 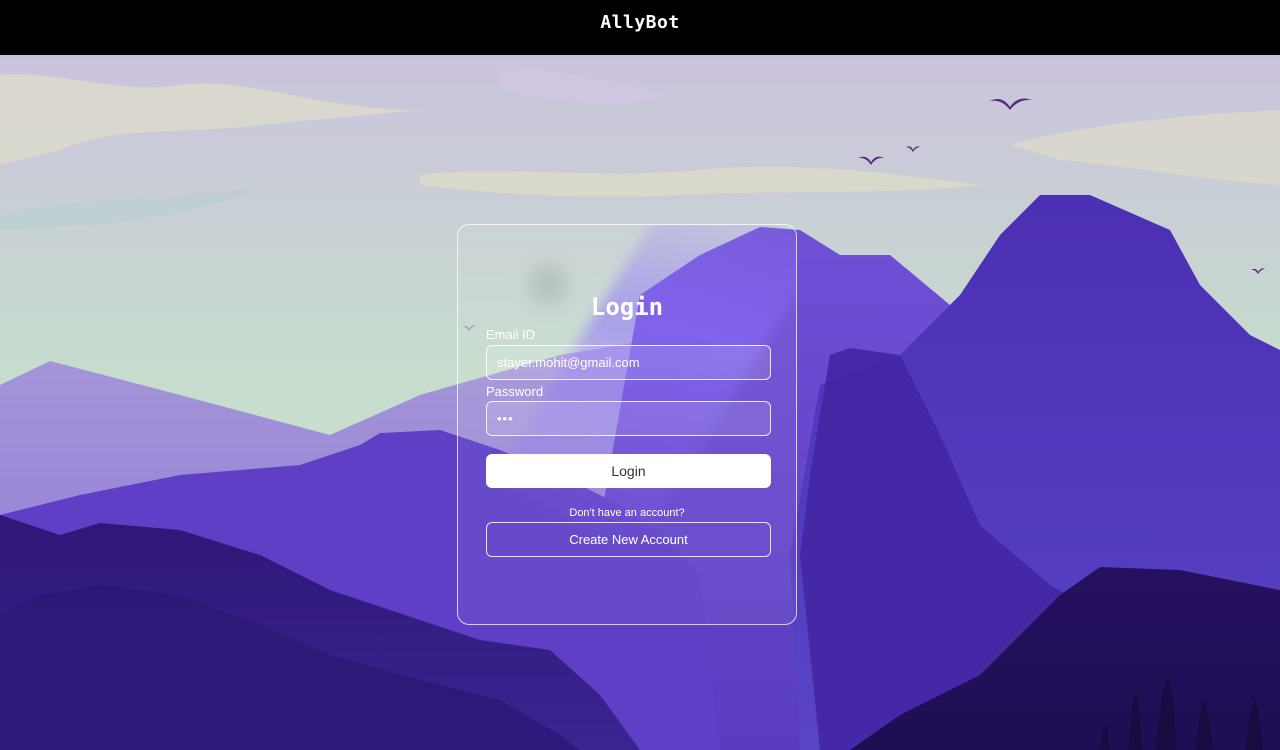 What do you see at coordinates (511, 334) in the screenshot?
I see `email-label: Email ID` at bounding box center [511, 334].